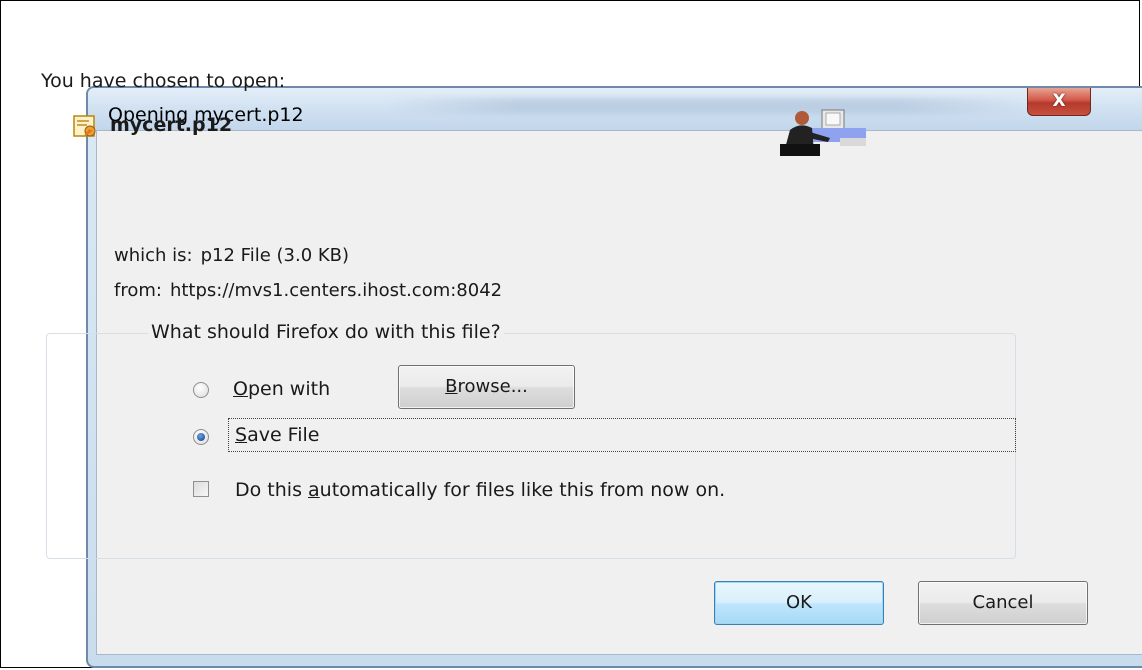 Image resolution: width=1142 pixels, height=670 pixels. Describe the element at coordinates (281, 389) in the screenshot. I see `open-with-label: Open with` at that location.